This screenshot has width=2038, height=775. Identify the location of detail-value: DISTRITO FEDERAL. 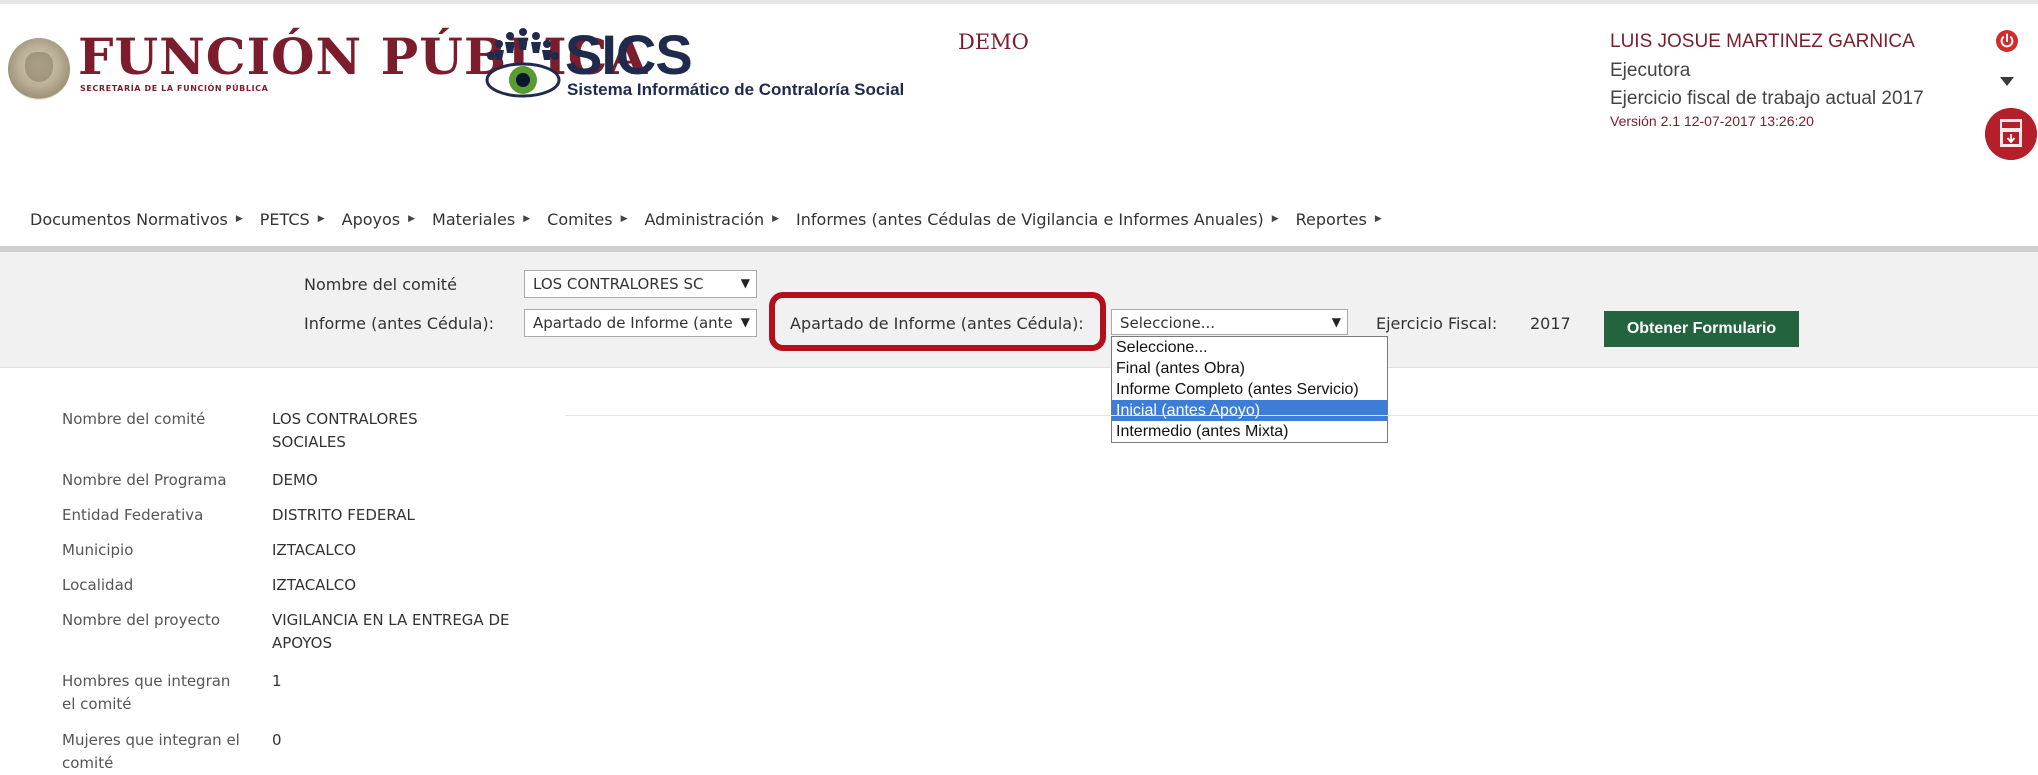
(343, 515).